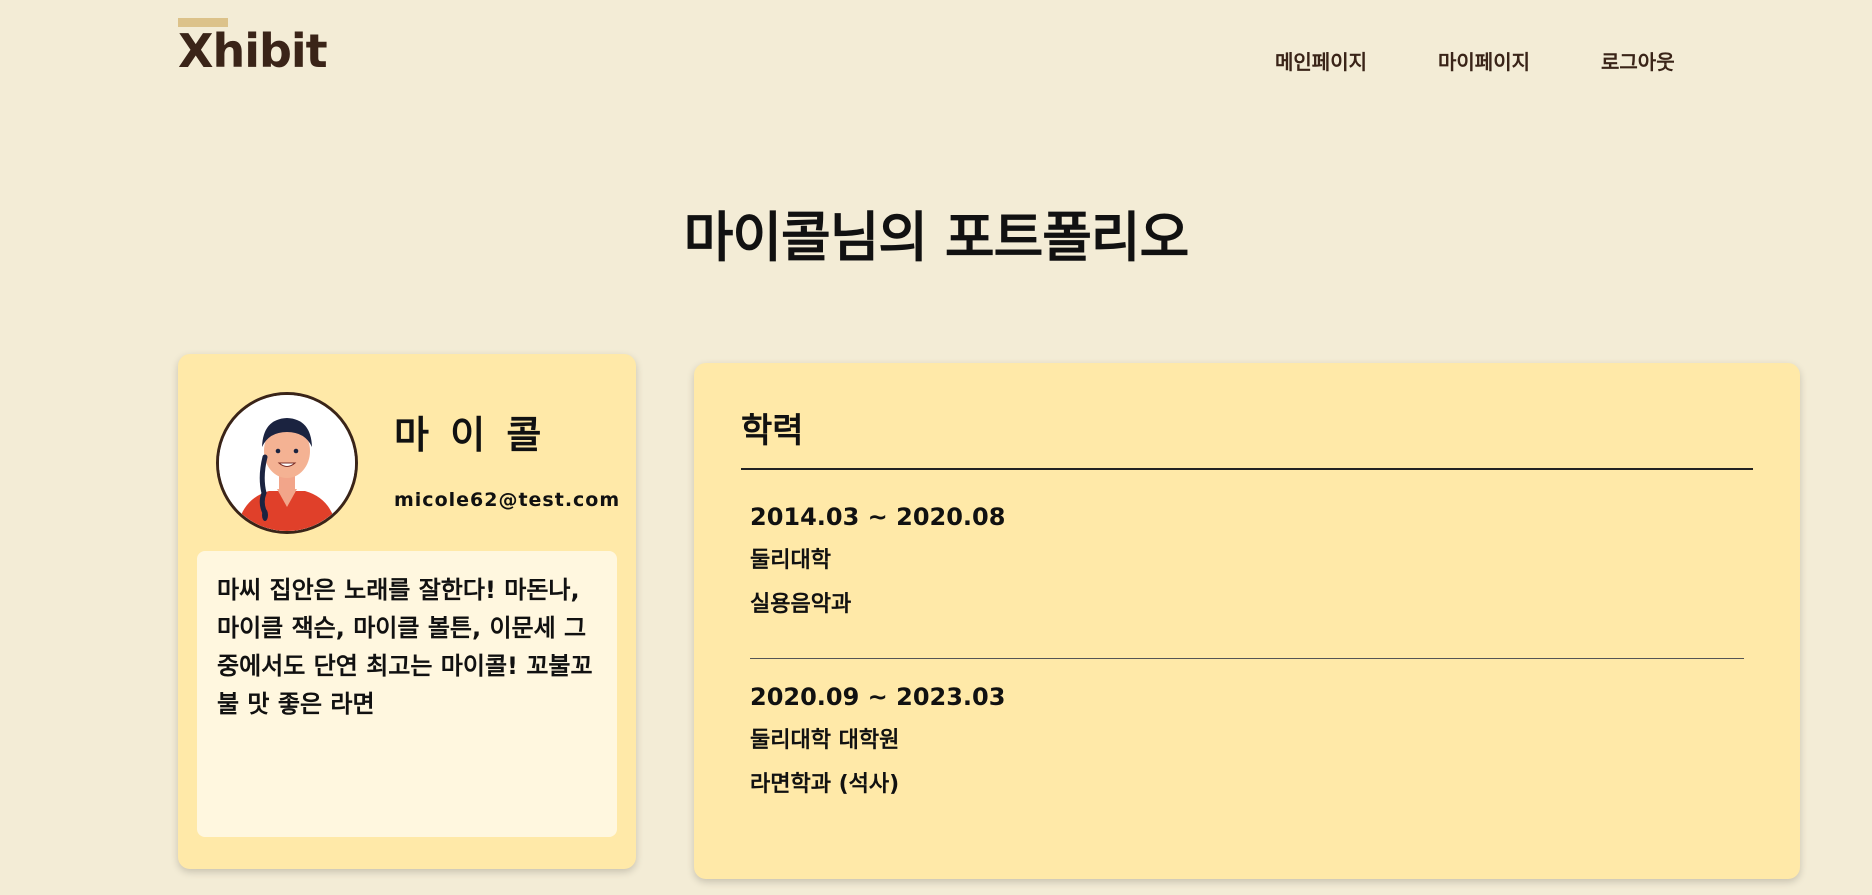 This screenshot has width=1872, height=895. What do you see at coordinates (1321, 60) in the screenshot?
I see `nav-main-page: 메인페이지` at bounding box center [1321, 60].